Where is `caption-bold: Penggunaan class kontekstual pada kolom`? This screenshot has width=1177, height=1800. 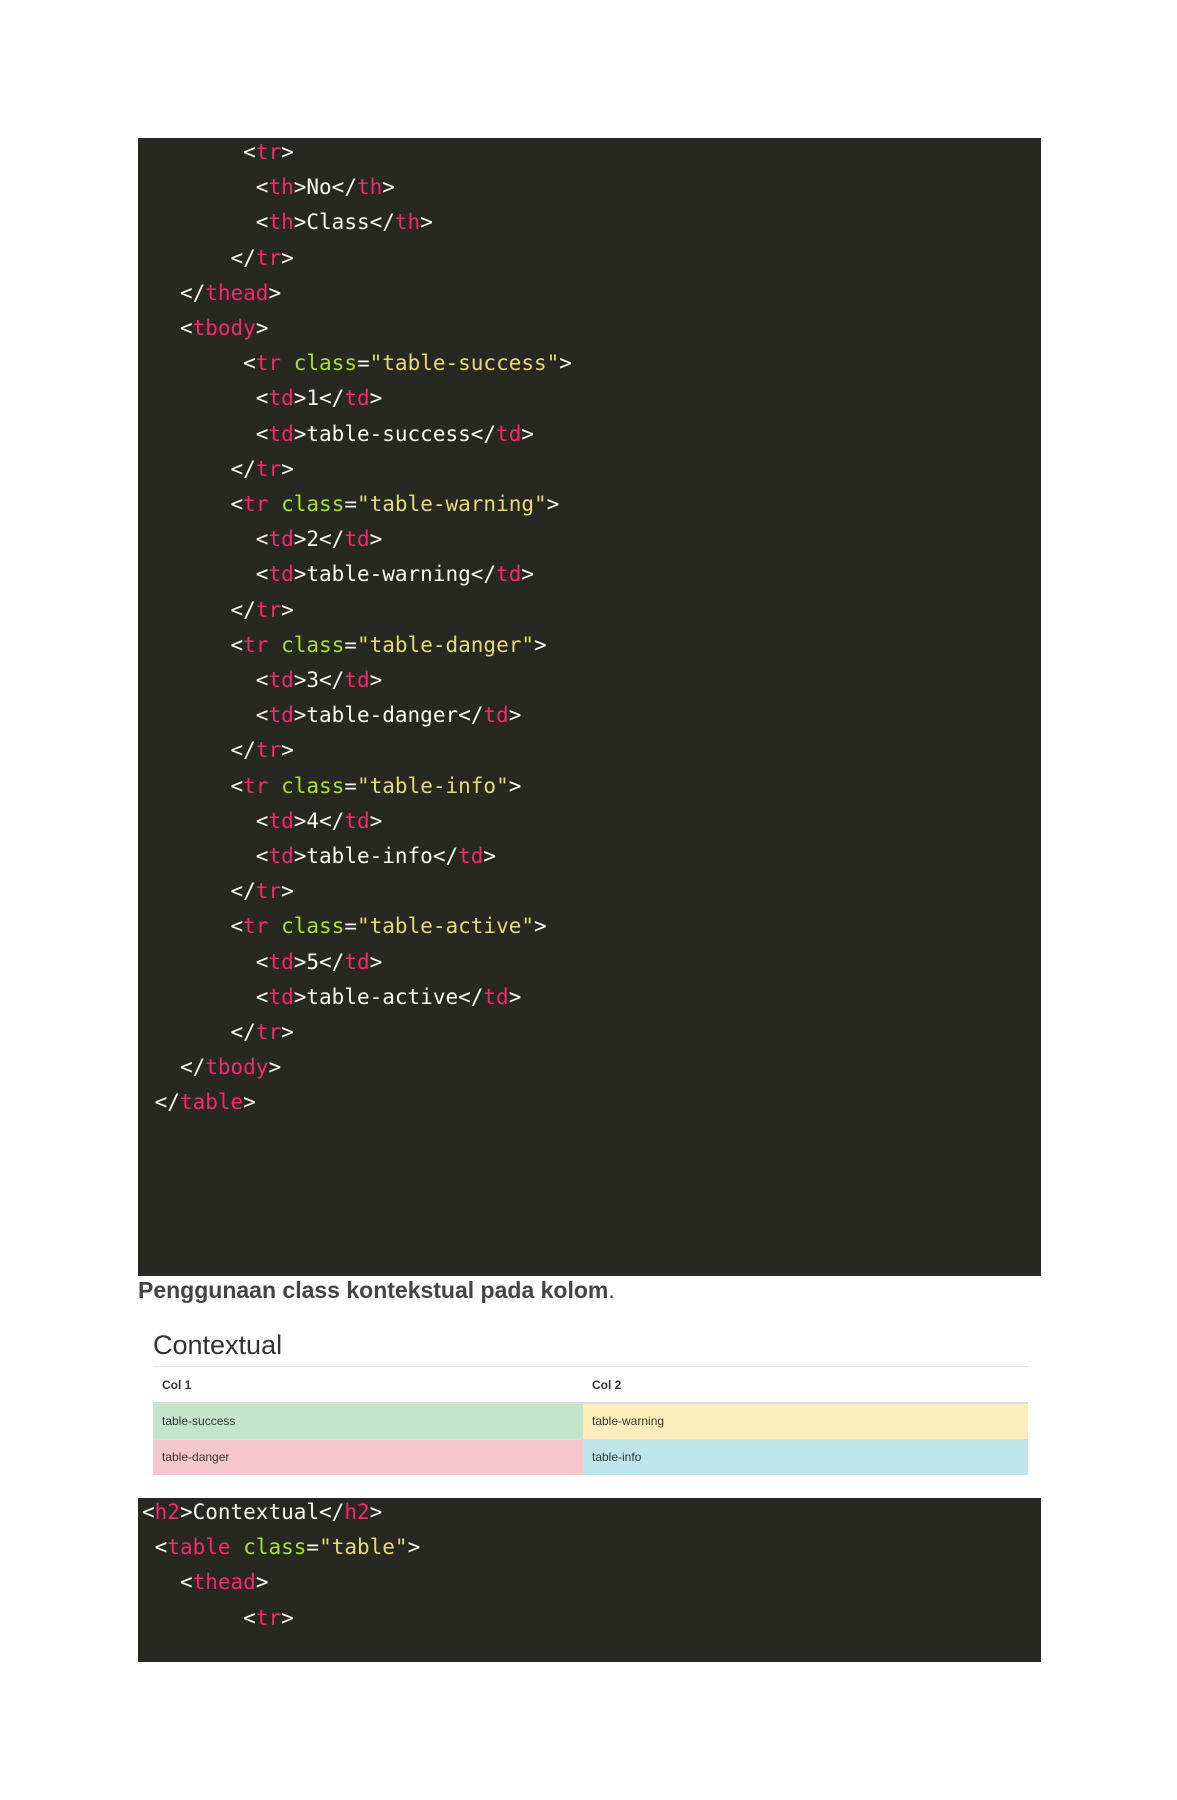 caption-bold: Penggunaan class kontekstual pada kolom is located at coordinates (373, 1290).